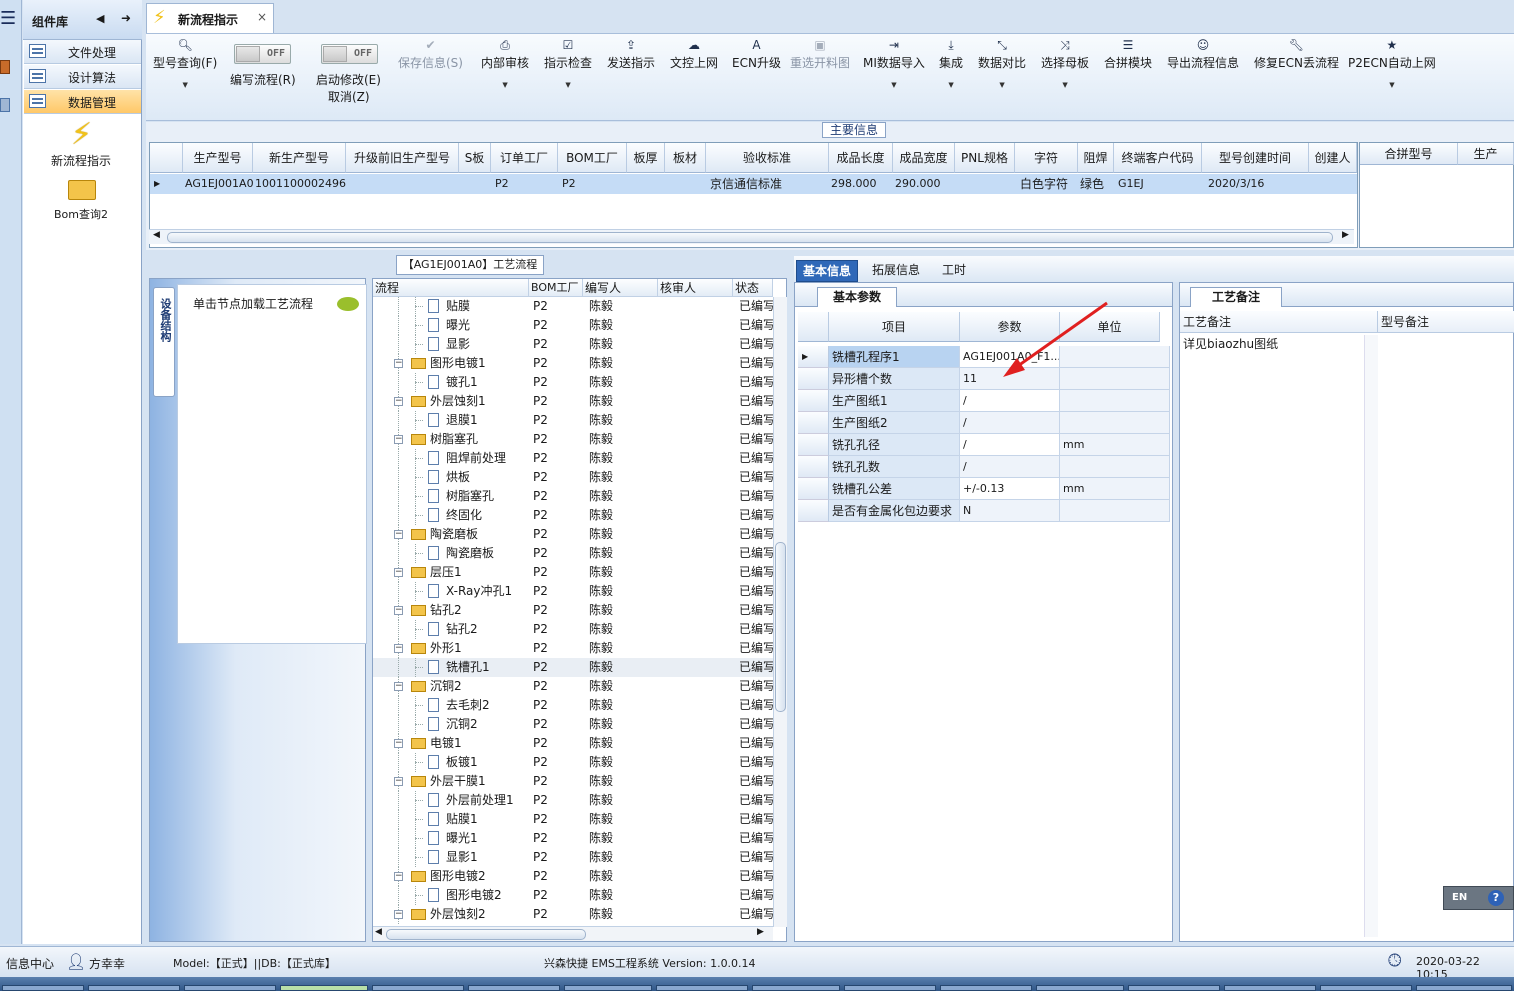 The image size is (1514, 991). I want to click on column-header: 生产, so click(1486, 154).